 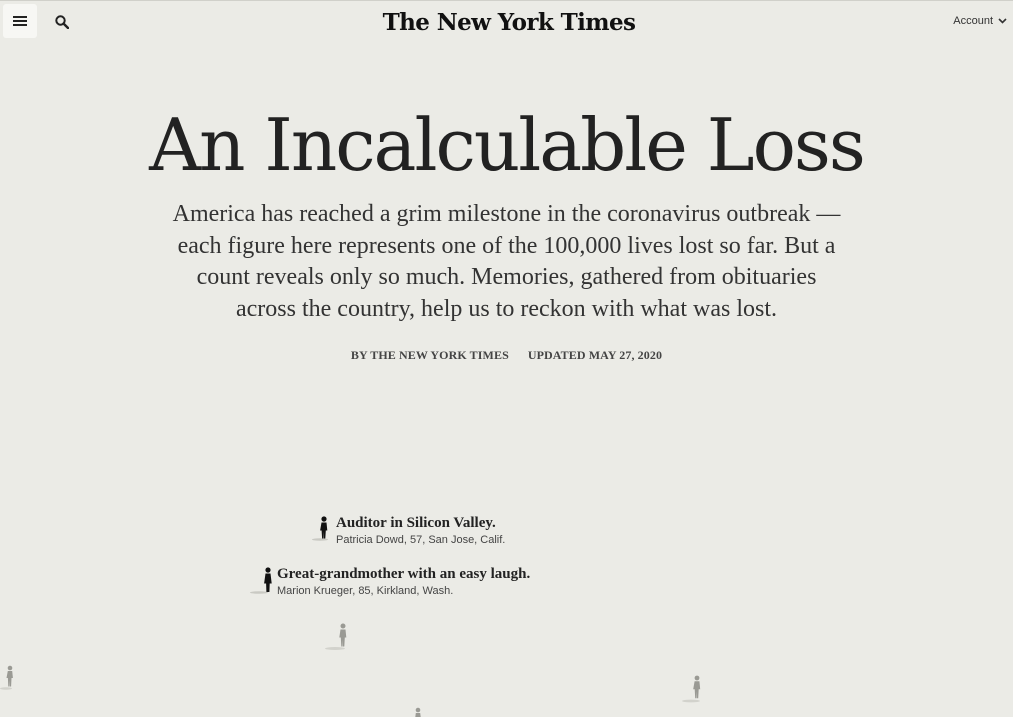 I want to click on updated-date: UPDATED MAY 27, 2020, so click(x=595, y=355).